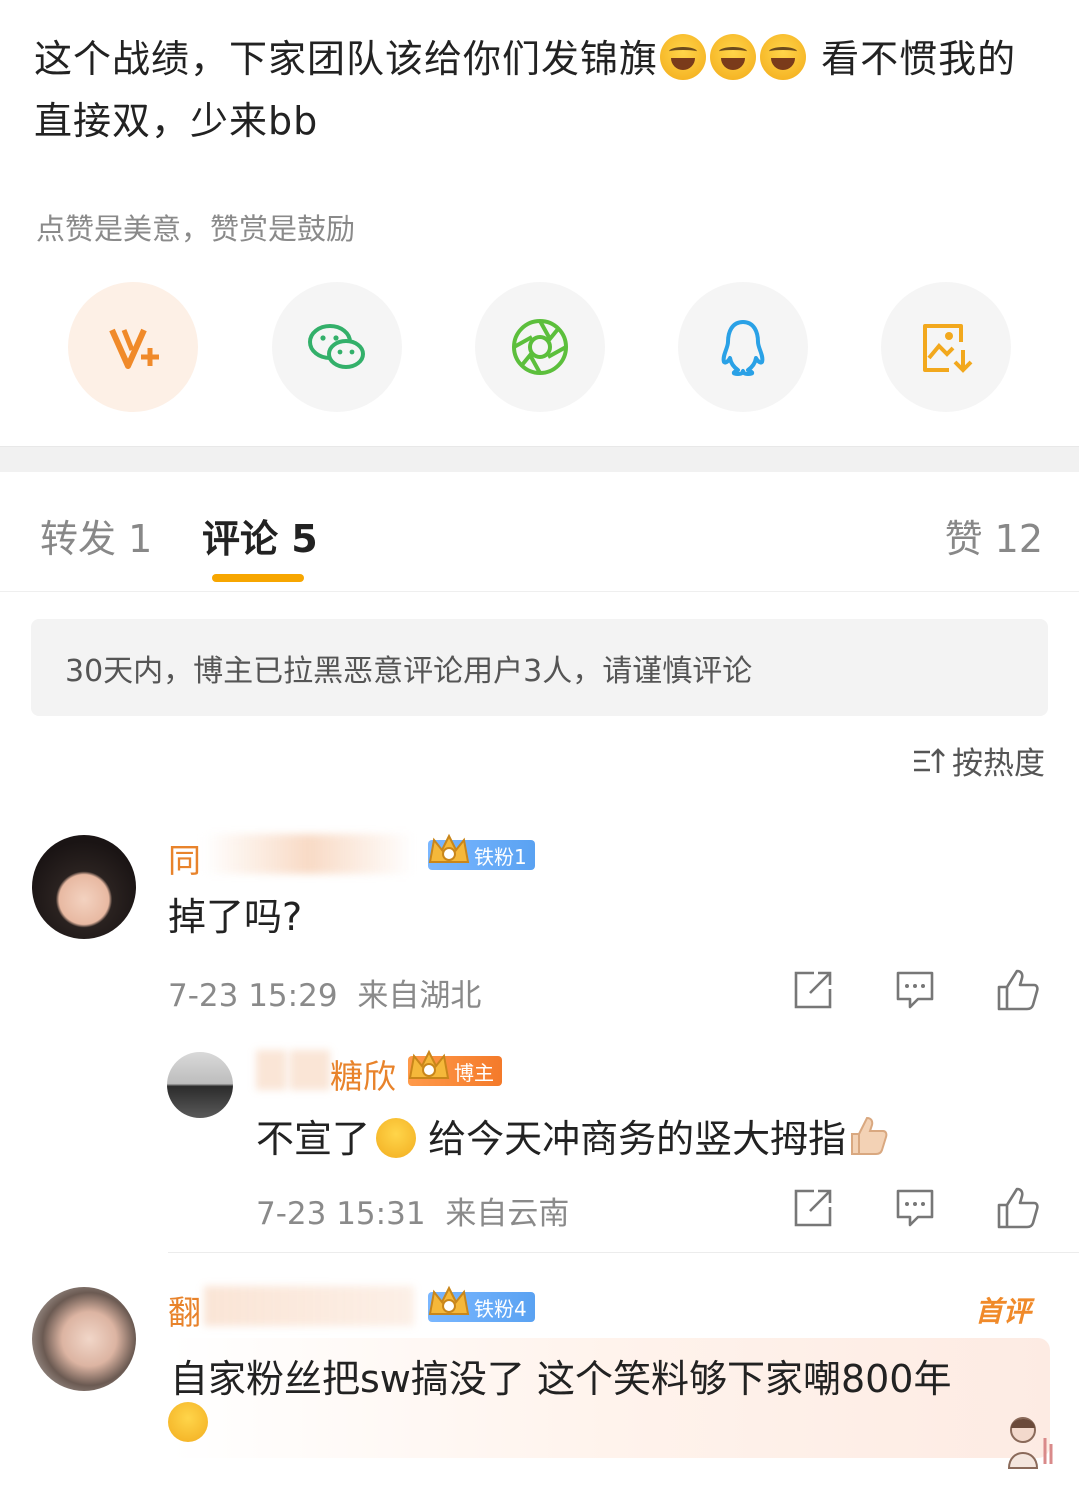 This screenshot has width=1079, height=1487. I want to click on comment-location: 来自湖北, so click(419, 996).